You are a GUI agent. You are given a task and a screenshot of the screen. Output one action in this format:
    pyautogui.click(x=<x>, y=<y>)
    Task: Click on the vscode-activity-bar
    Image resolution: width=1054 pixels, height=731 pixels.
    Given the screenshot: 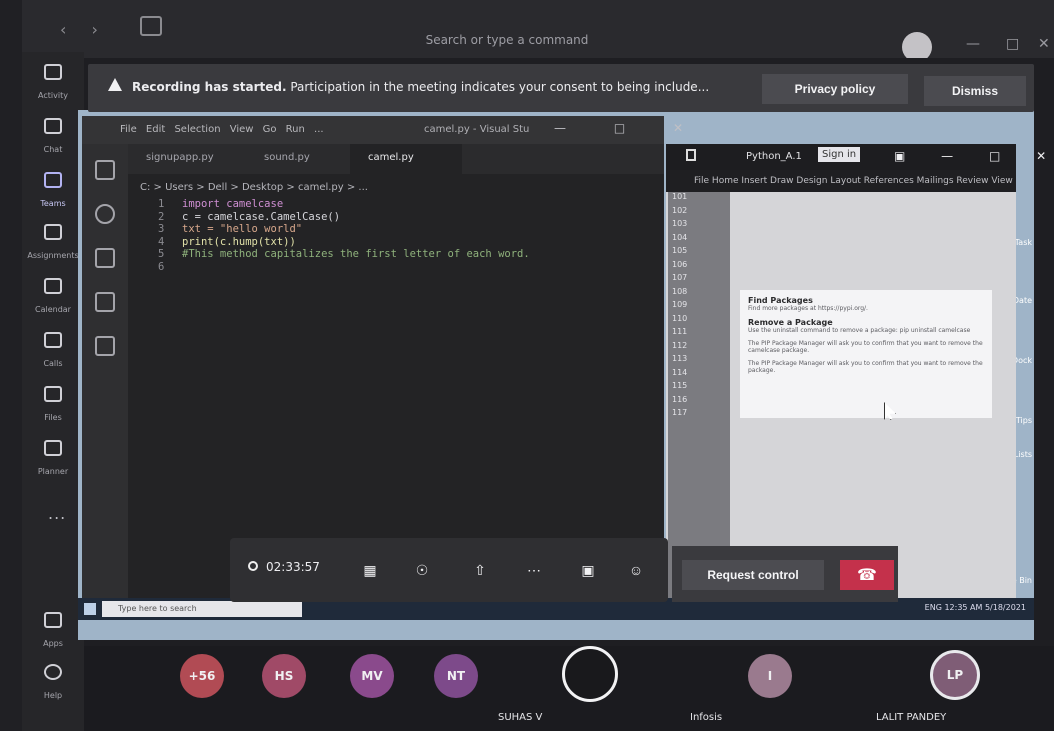 What is the action you would take?
    pyautogui.click(x=105, y=372)
    